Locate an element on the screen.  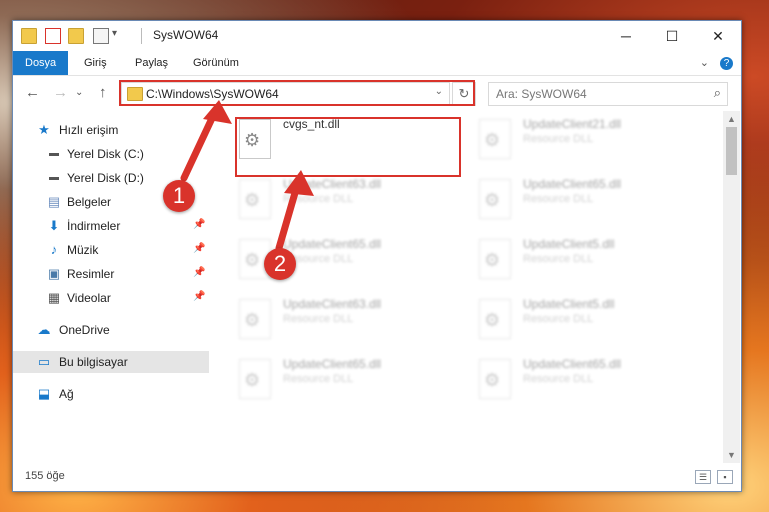
annotation-arrows is located at coordinates (247, 176).